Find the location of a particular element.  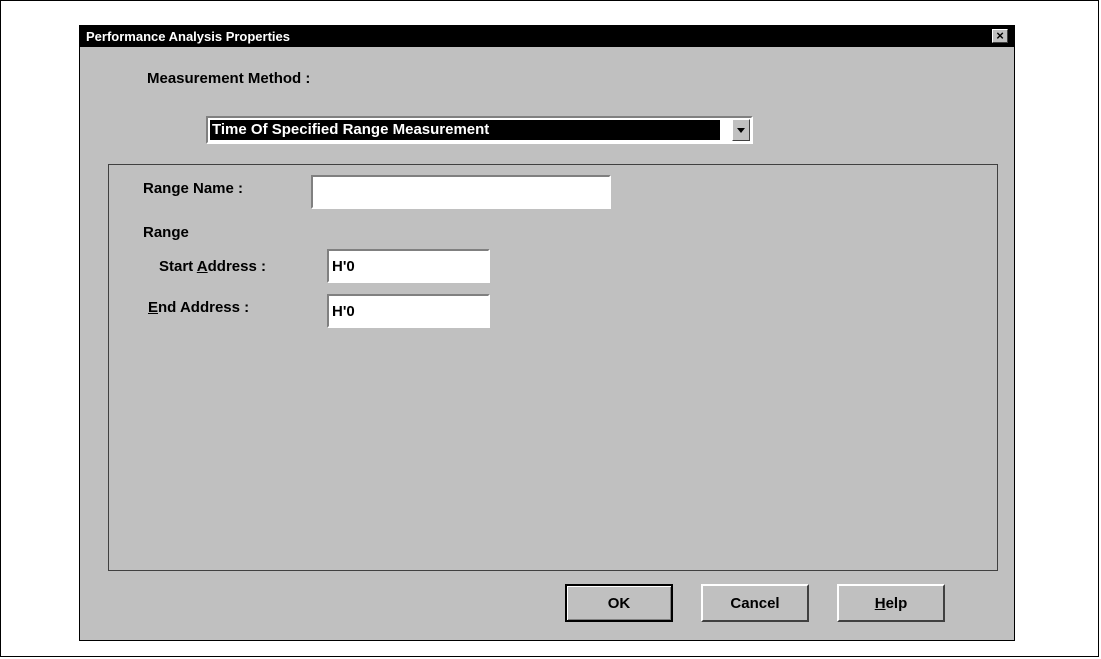

chevron-down-icon is located at coordinates (741, 130).